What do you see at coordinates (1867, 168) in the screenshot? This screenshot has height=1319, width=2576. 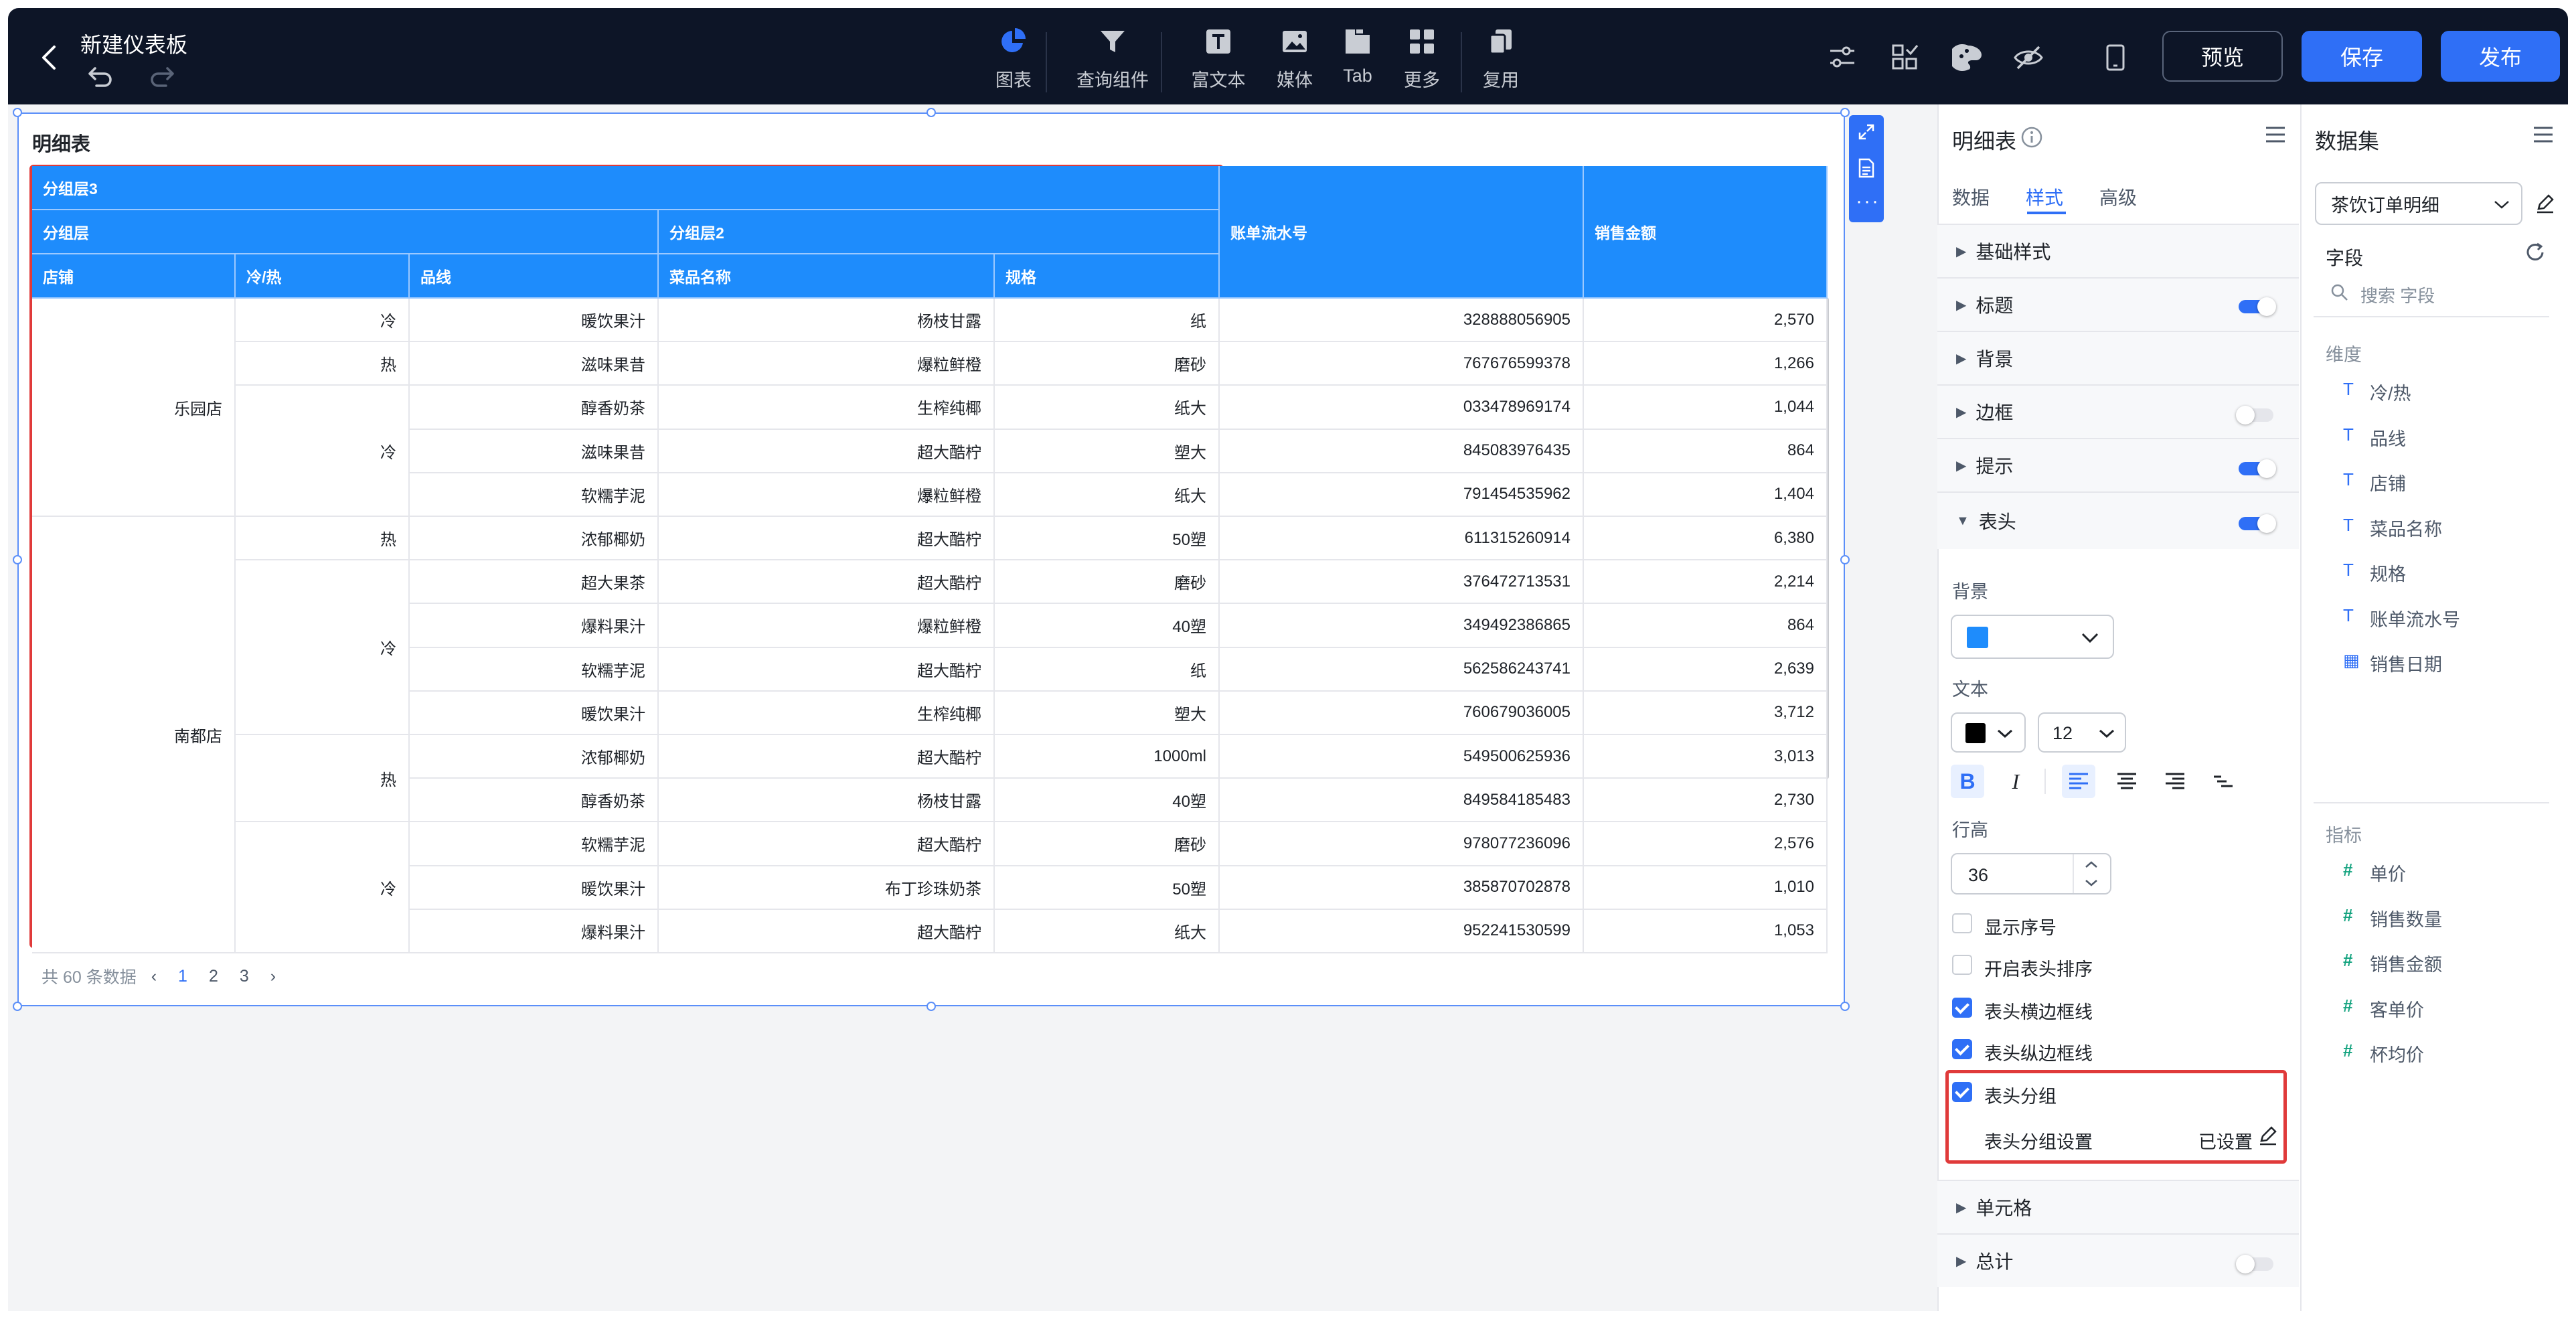 I see `document-icon` at bounding box center [1867, 168].